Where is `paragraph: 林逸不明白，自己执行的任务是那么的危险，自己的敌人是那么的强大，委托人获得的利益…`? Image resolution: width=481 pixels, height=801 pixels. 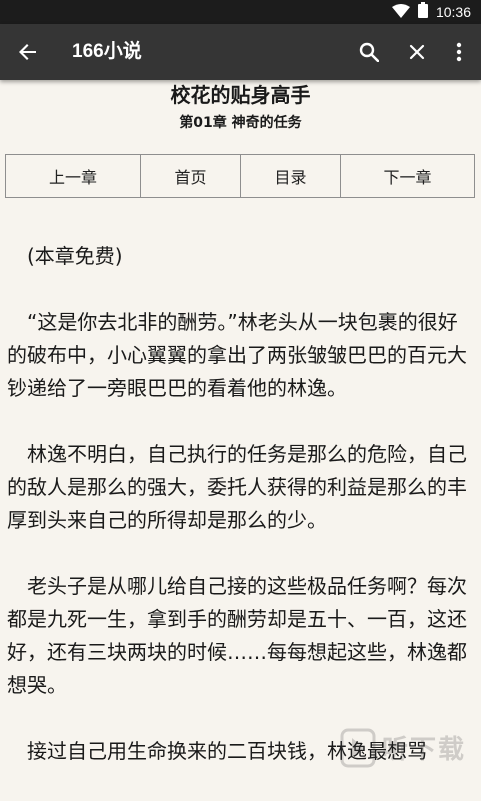
paragraph: 林逸不明白，自己执行的任务是那么的危险，自己的敌人是那么的强大，委托人获得的利益… is located at coordinates (237, 487).